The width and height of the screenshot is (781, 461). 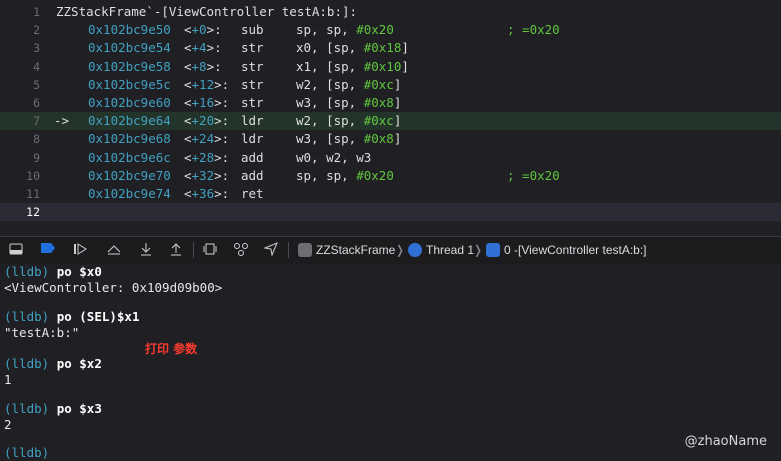 What do you see at coordinates (203, 30) in the screenshot?
I see `instruction-offset: <+0>:` at bounding box center [203, 30].